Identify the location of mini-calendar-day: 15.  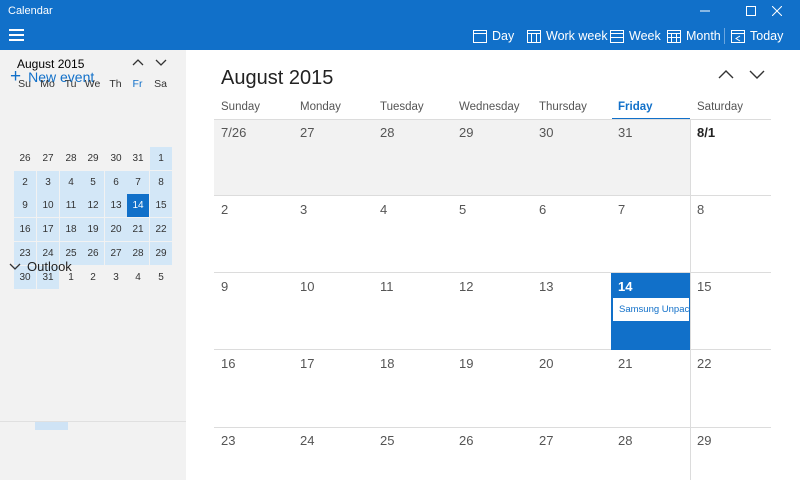
(161, 205).